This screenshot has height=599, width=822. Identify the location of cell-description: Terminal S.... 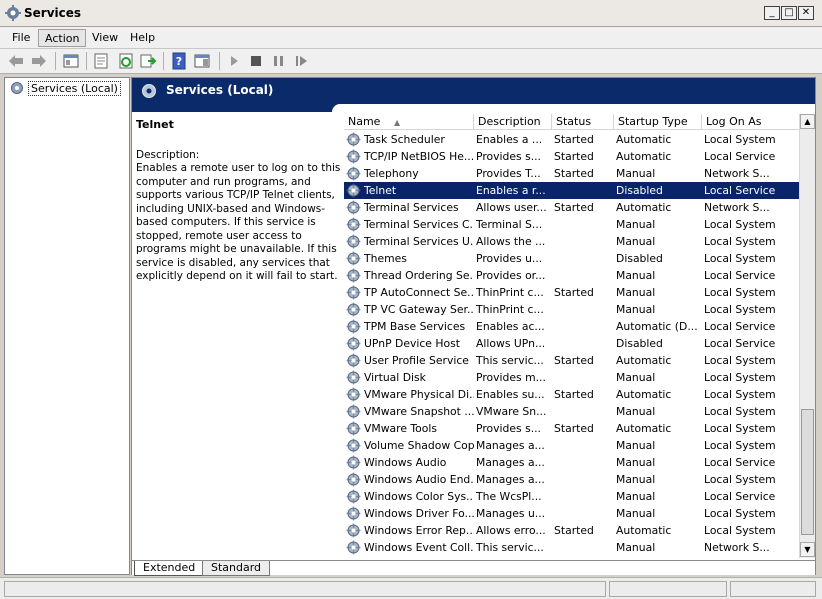
(509, 224).